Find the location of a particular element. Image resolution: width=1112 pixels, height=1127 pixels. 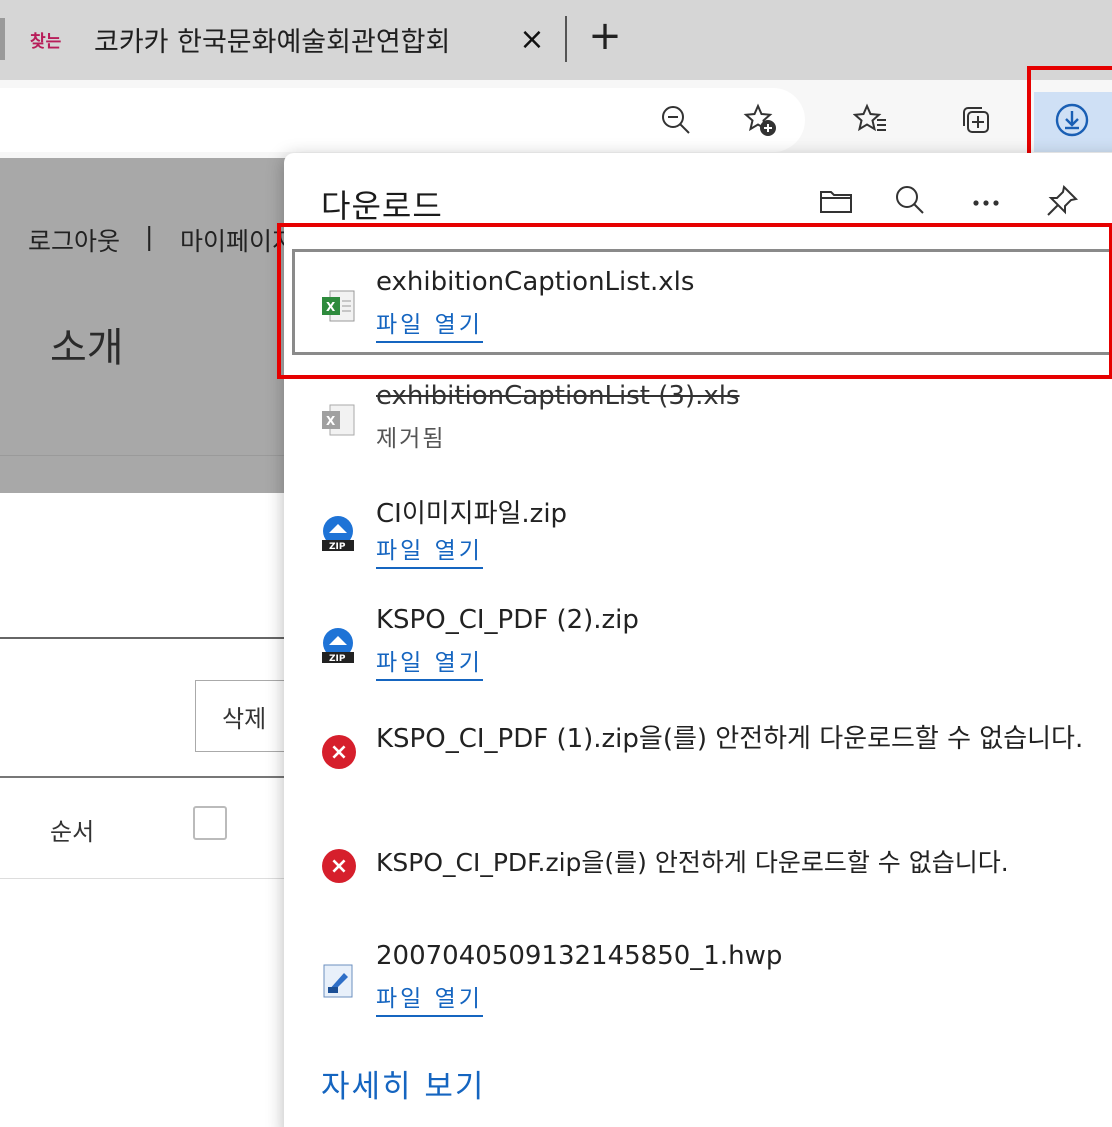

add-favorite-button is located at coordinates (760, 120).